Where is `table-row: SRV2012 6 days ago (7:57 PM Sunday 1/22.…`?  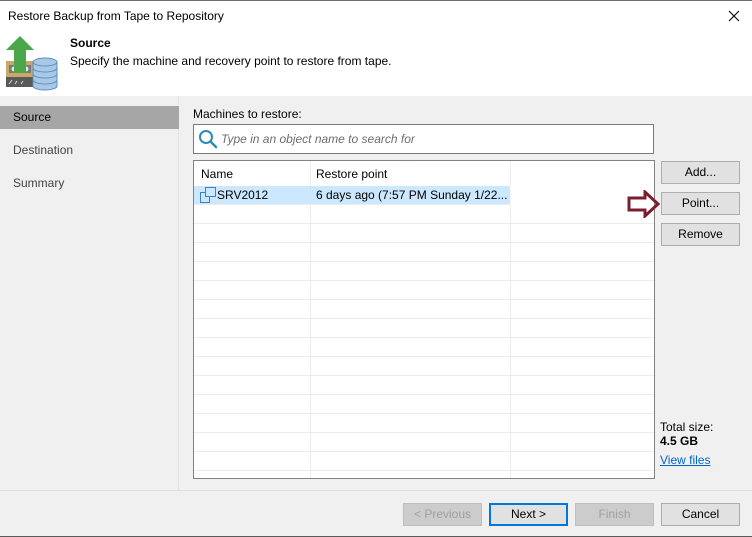
table-row: SRV2012 6 days ago (7:57 PM Sunday 1/22.… is located at coordinates (424, 195).